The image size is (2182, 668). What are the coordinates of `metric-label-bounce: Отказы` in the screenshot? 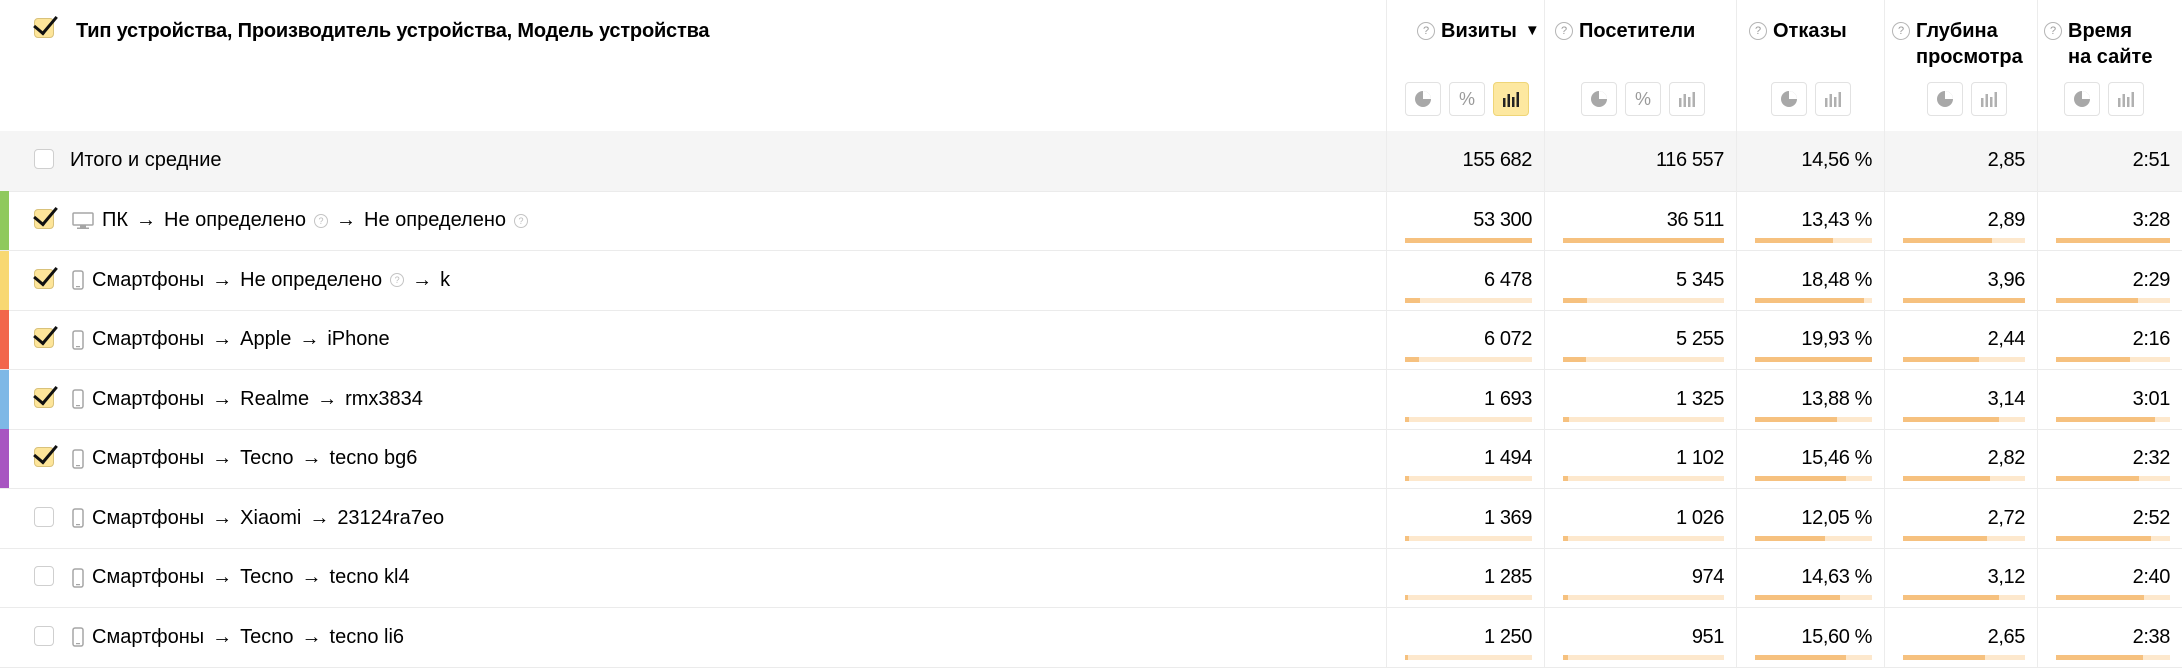 It's located at (1810, 31).